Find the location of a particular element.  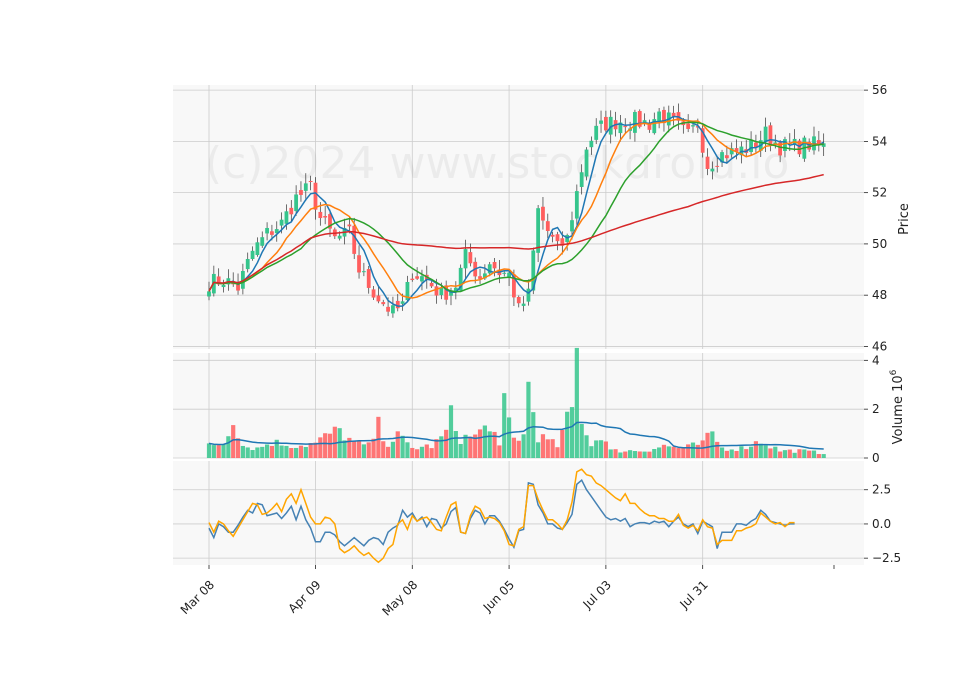

y-tick-label: 2.5 is located at coordinates (881, 490).